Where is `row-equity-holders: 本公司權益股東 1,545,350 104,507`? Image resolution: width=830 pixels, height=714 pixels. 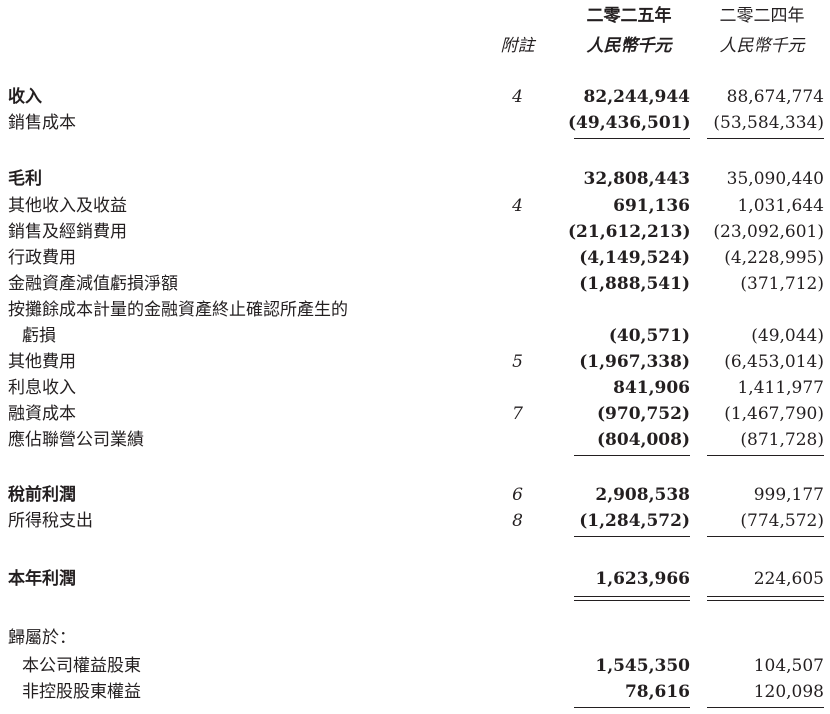
row-equity-holders: 本公司權益股東 1,545,350 104,507 is located at coordinates (415, 666).